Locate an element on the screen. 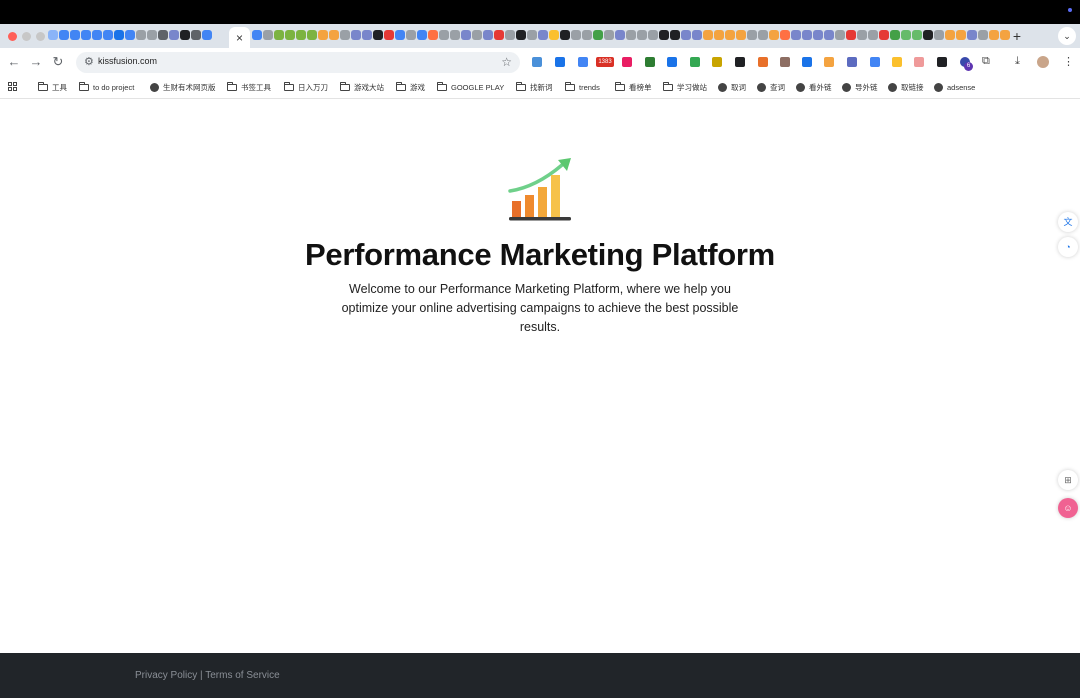  bookmark-item: 书签工具 is located at coordinates (249, 87).